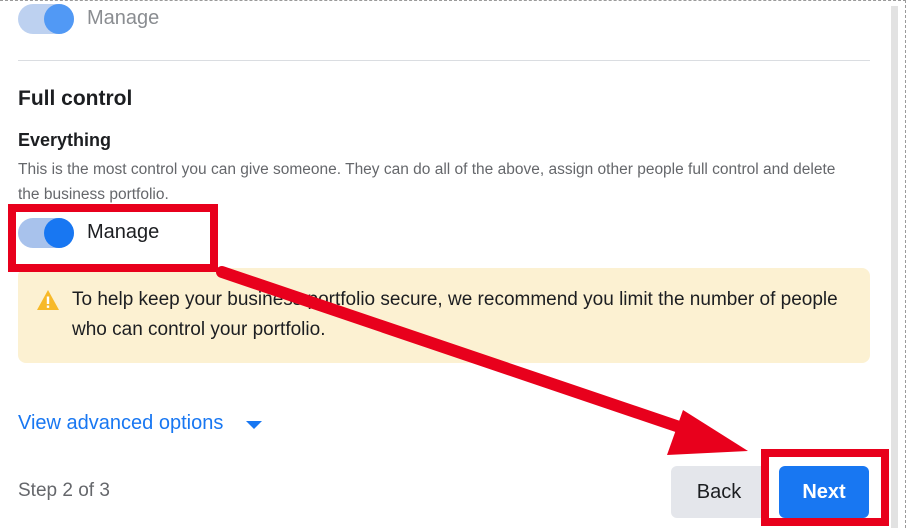  Describe the element at coordinates (894, 267) in the screenshot. I see `scrollbar` at that location.